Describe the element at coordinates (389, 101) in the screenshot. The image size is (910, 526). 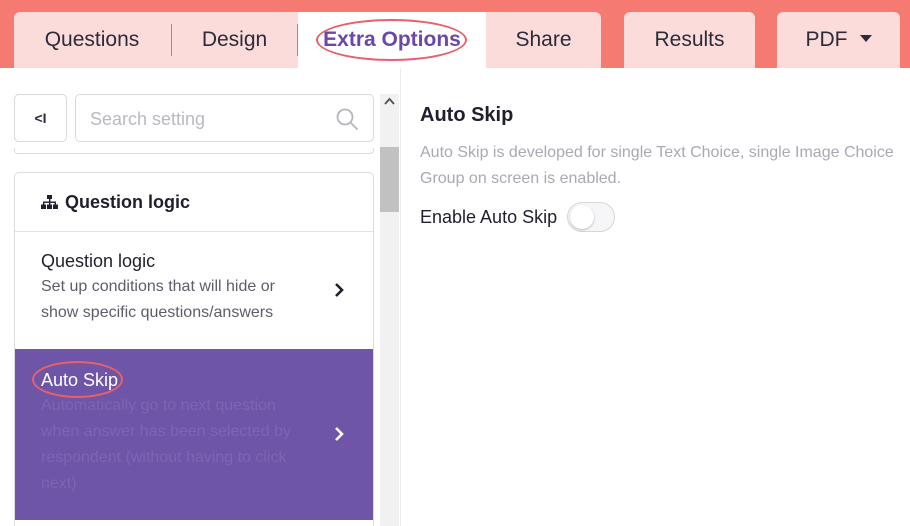
I see `scroll-up-icon` at that location.